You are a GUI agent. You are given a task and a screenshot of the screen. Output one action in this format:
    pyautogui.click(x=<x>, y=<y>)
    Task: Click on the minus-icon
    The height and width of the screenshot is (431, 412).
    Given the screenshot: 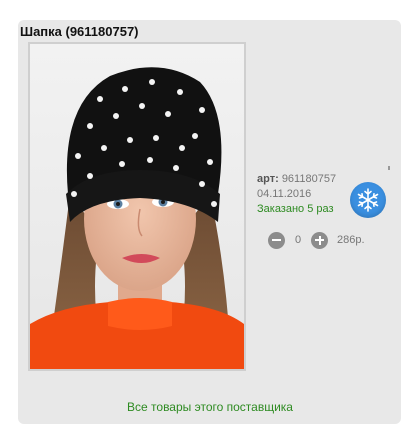 What is the action you would take?
    pyautogui.click(x=276, y=240)
    